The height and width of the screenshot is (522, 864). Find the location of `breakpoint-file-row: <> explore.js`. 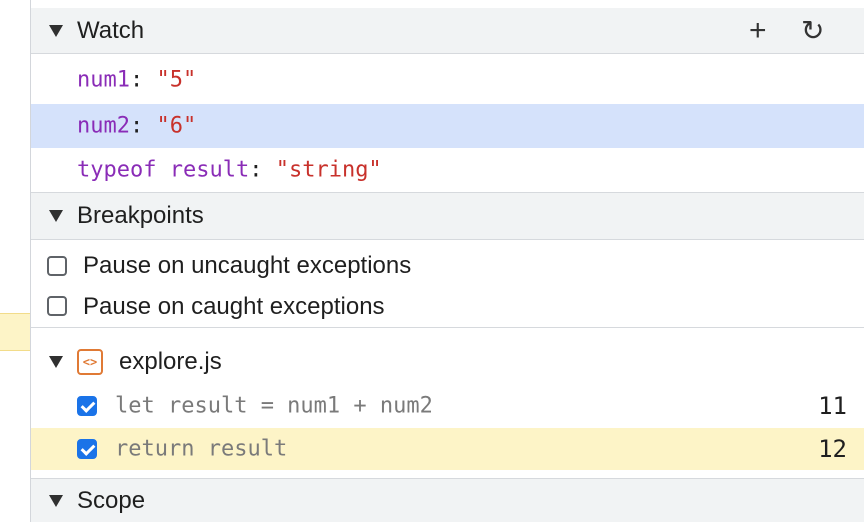

breakpoint-file-row: <> explore.js is located at coordinates (447, 362).